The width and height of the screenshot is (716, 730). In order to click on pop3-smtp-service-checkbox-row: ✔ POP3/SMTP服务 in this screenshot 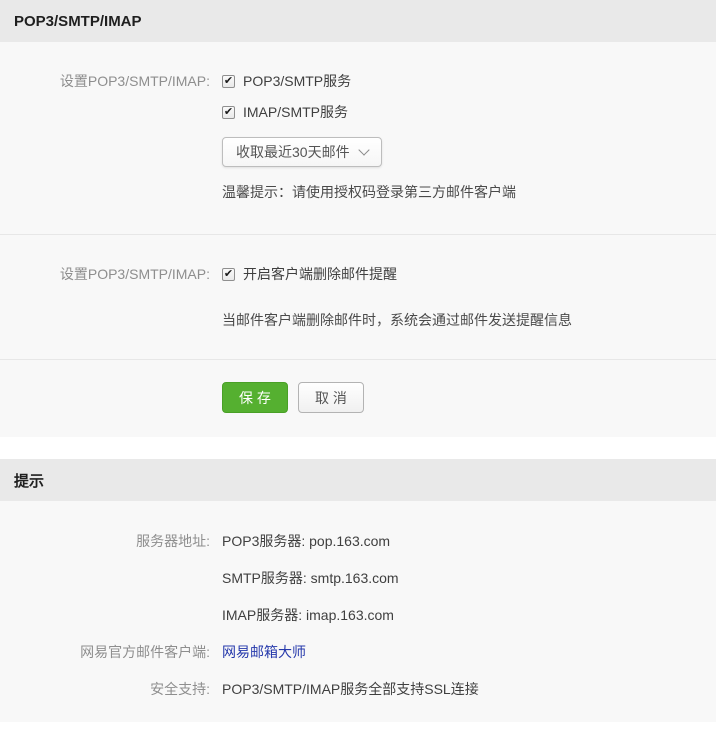, I will do `click(369, 81)`.